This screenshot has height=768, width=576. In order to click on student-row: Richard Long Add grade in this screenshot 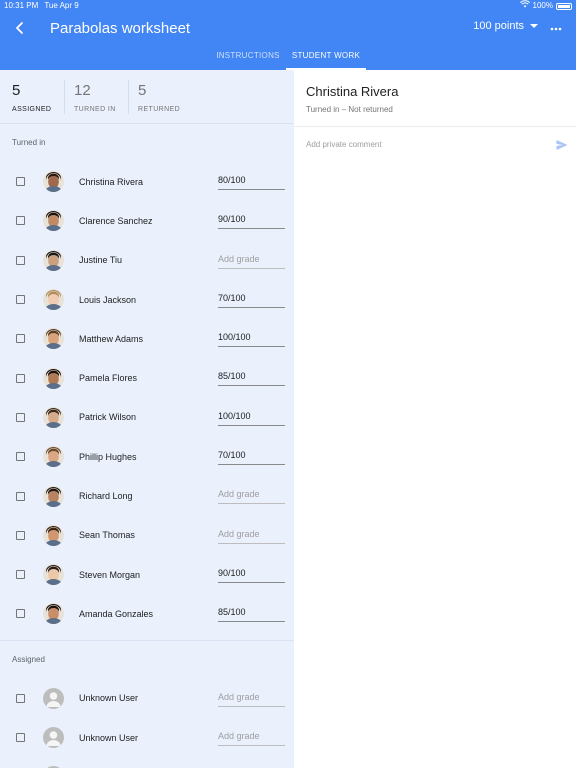, I will do `click(147, 495)`.